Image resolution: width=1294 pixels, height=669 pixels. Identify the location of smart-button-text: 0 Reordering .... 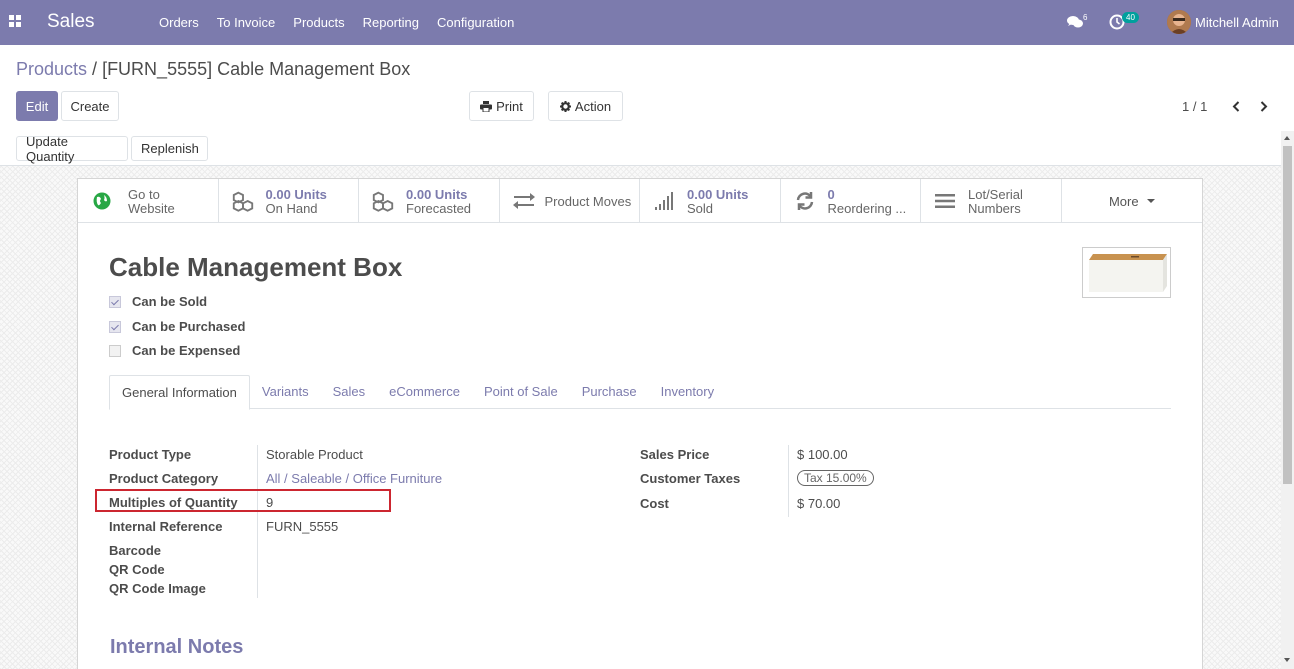
(867, 202).